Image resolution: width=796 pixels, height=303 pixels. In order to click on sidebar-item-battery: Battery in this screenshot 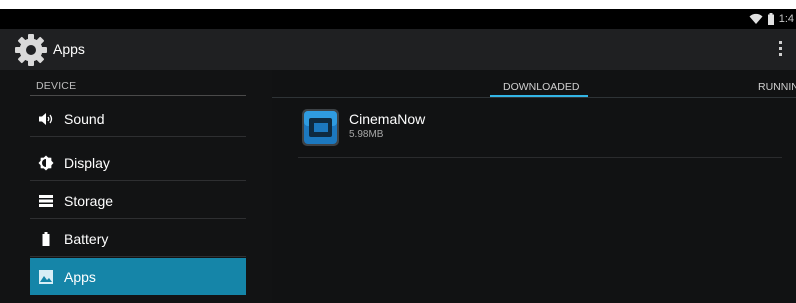, I will do `click(138, 238)`.